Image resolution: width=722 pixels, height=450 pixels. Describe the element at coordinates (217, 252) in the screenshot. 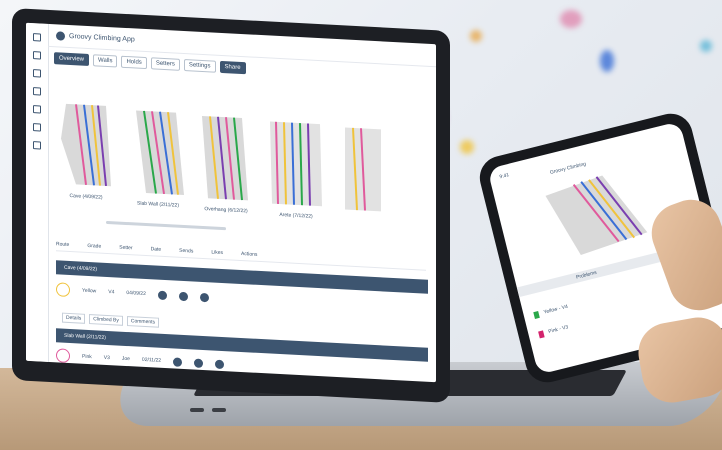

I see `col-likes: Likes` at that location.